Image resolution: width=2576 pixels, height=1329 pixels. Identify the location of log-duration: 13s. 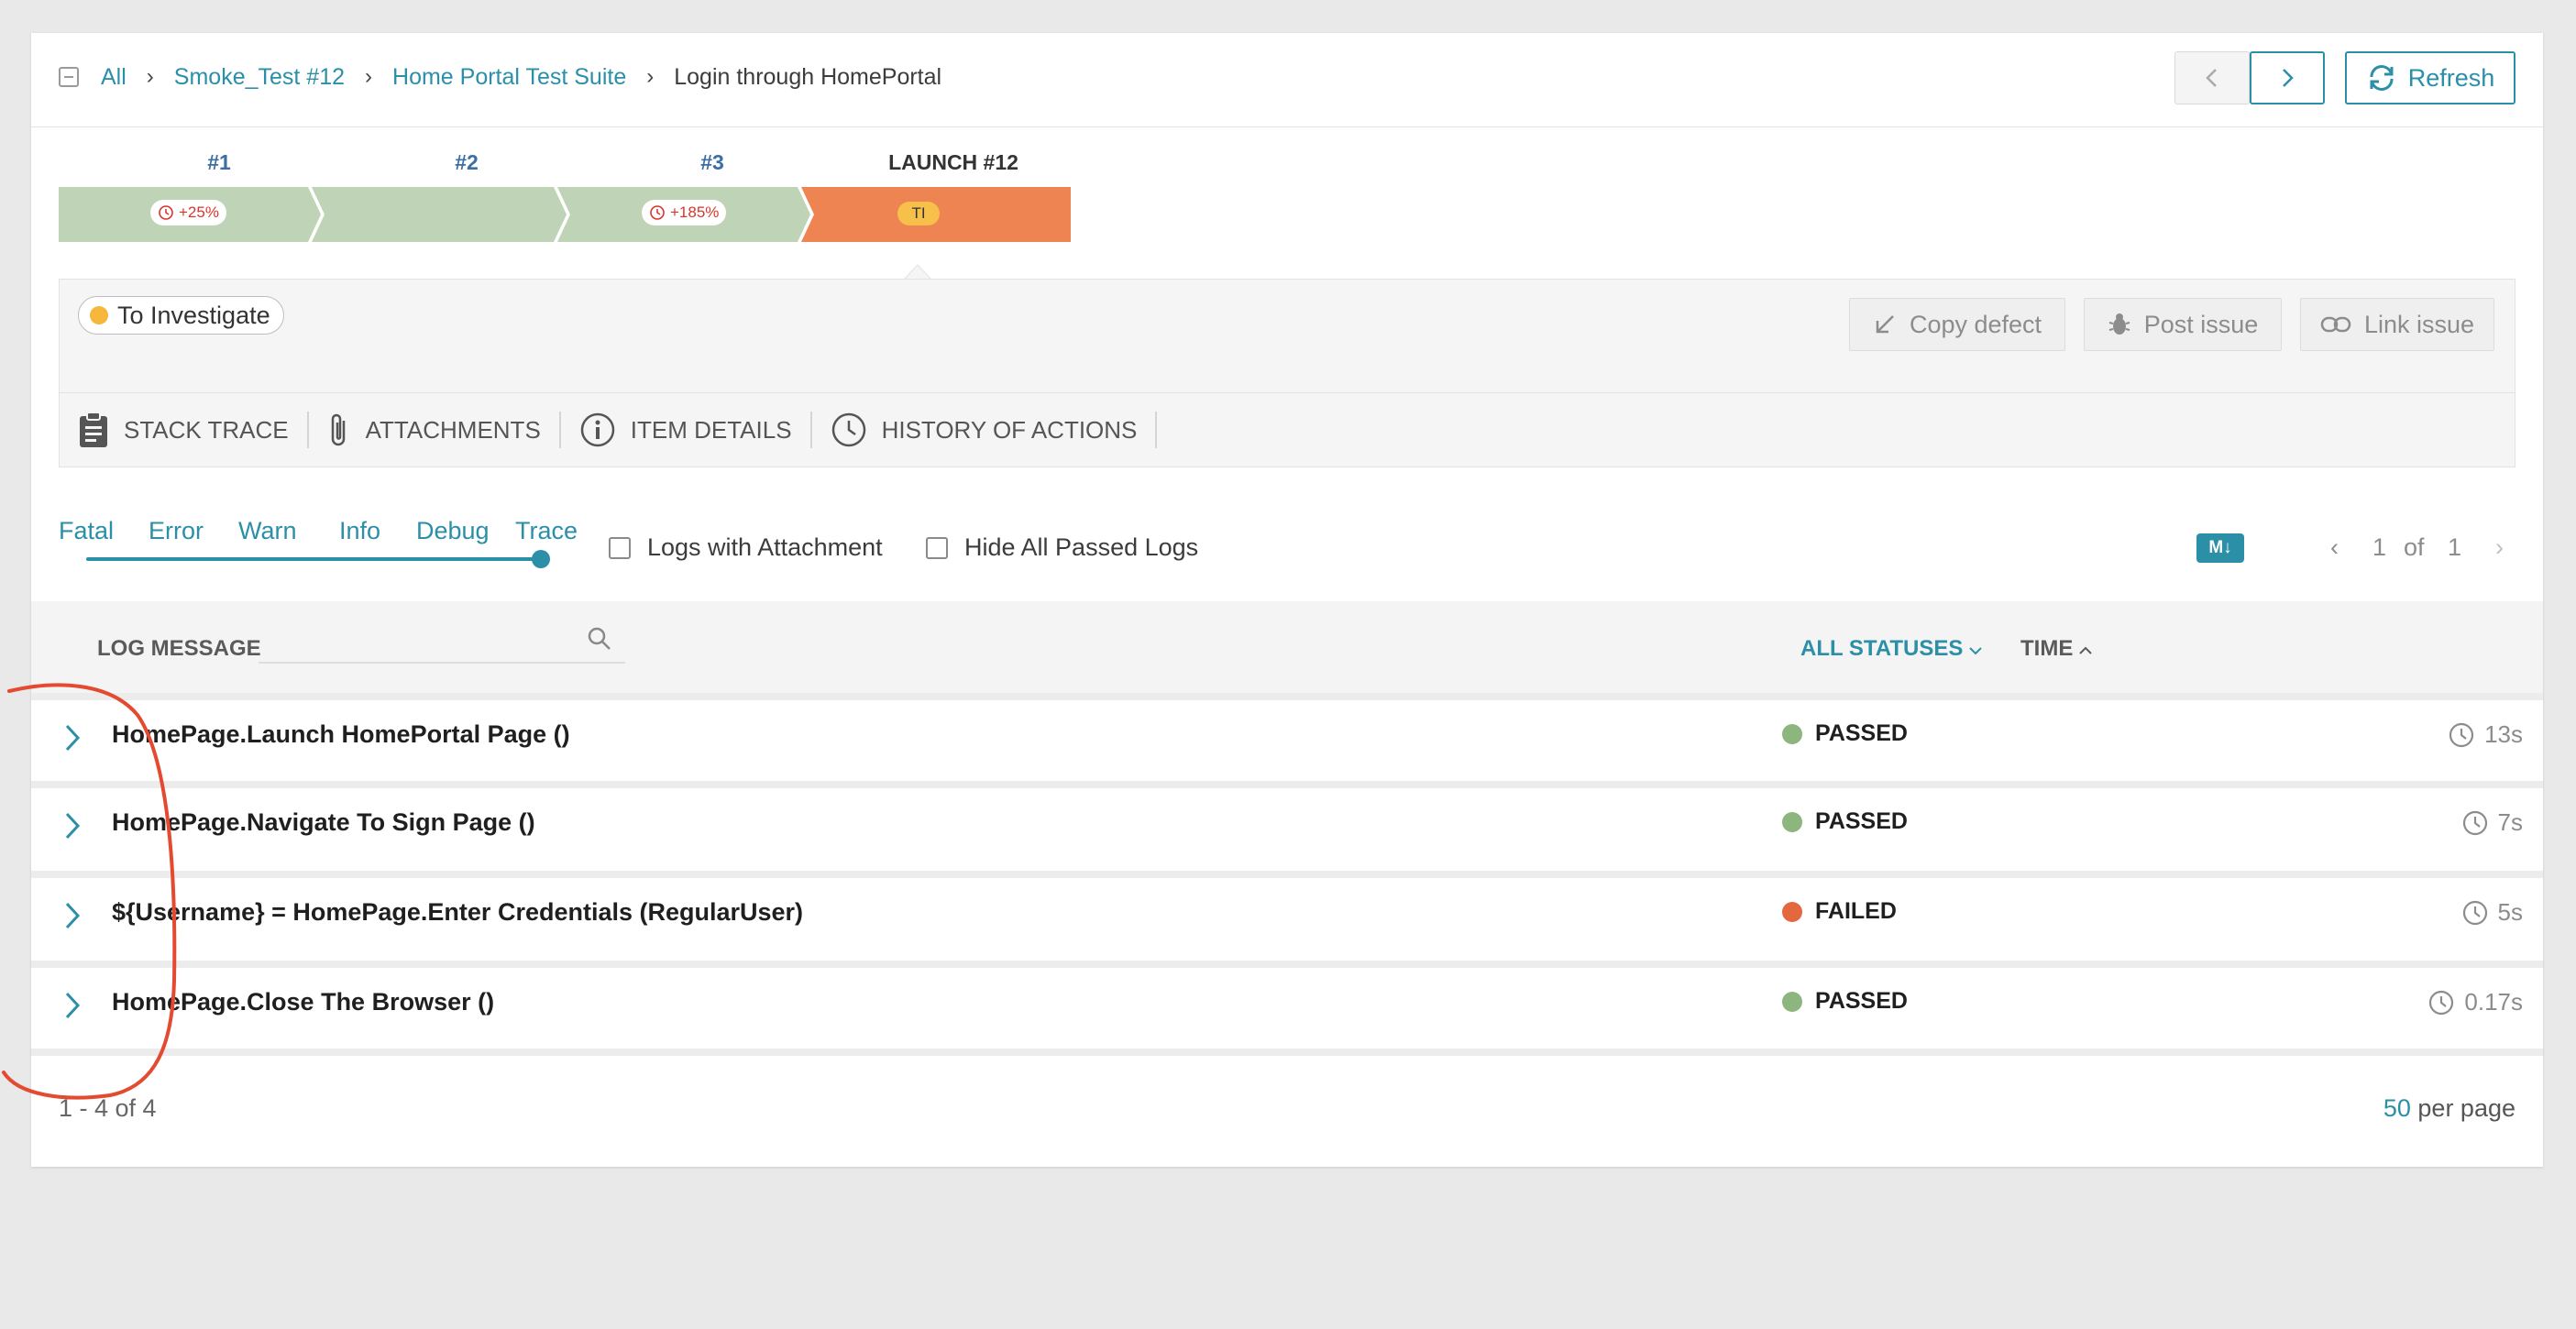
(2485, 734).